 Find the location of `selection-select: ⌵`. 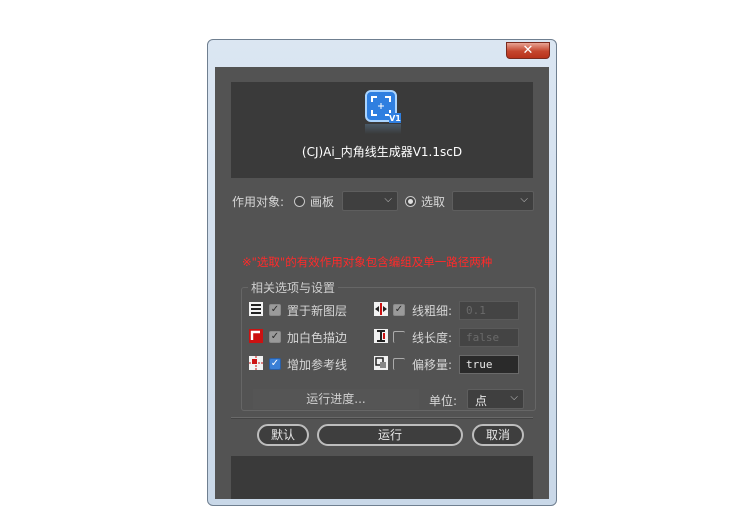

selection-select: ⌵ is located at coordinates (493, 201).